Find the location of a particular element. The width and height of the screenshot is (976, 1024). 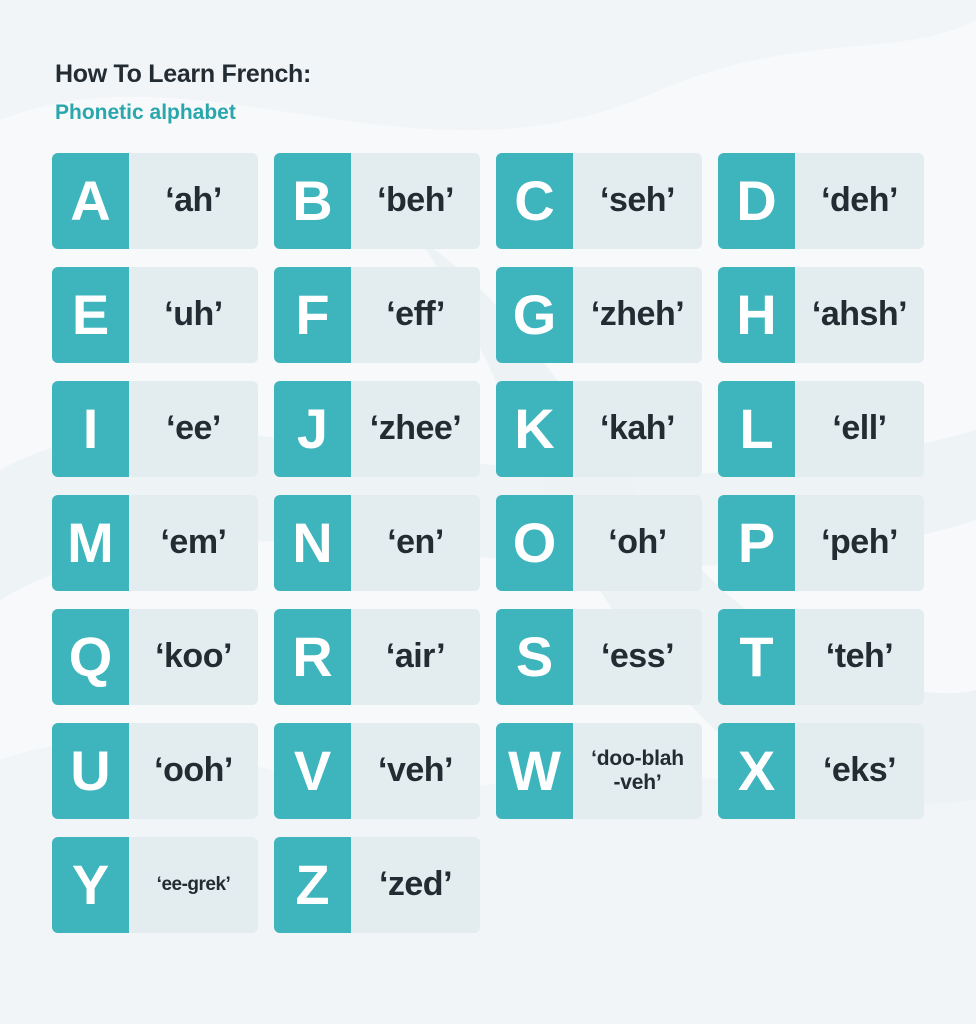

page-title: How To Learn French: is located at coordinates (183, 74).